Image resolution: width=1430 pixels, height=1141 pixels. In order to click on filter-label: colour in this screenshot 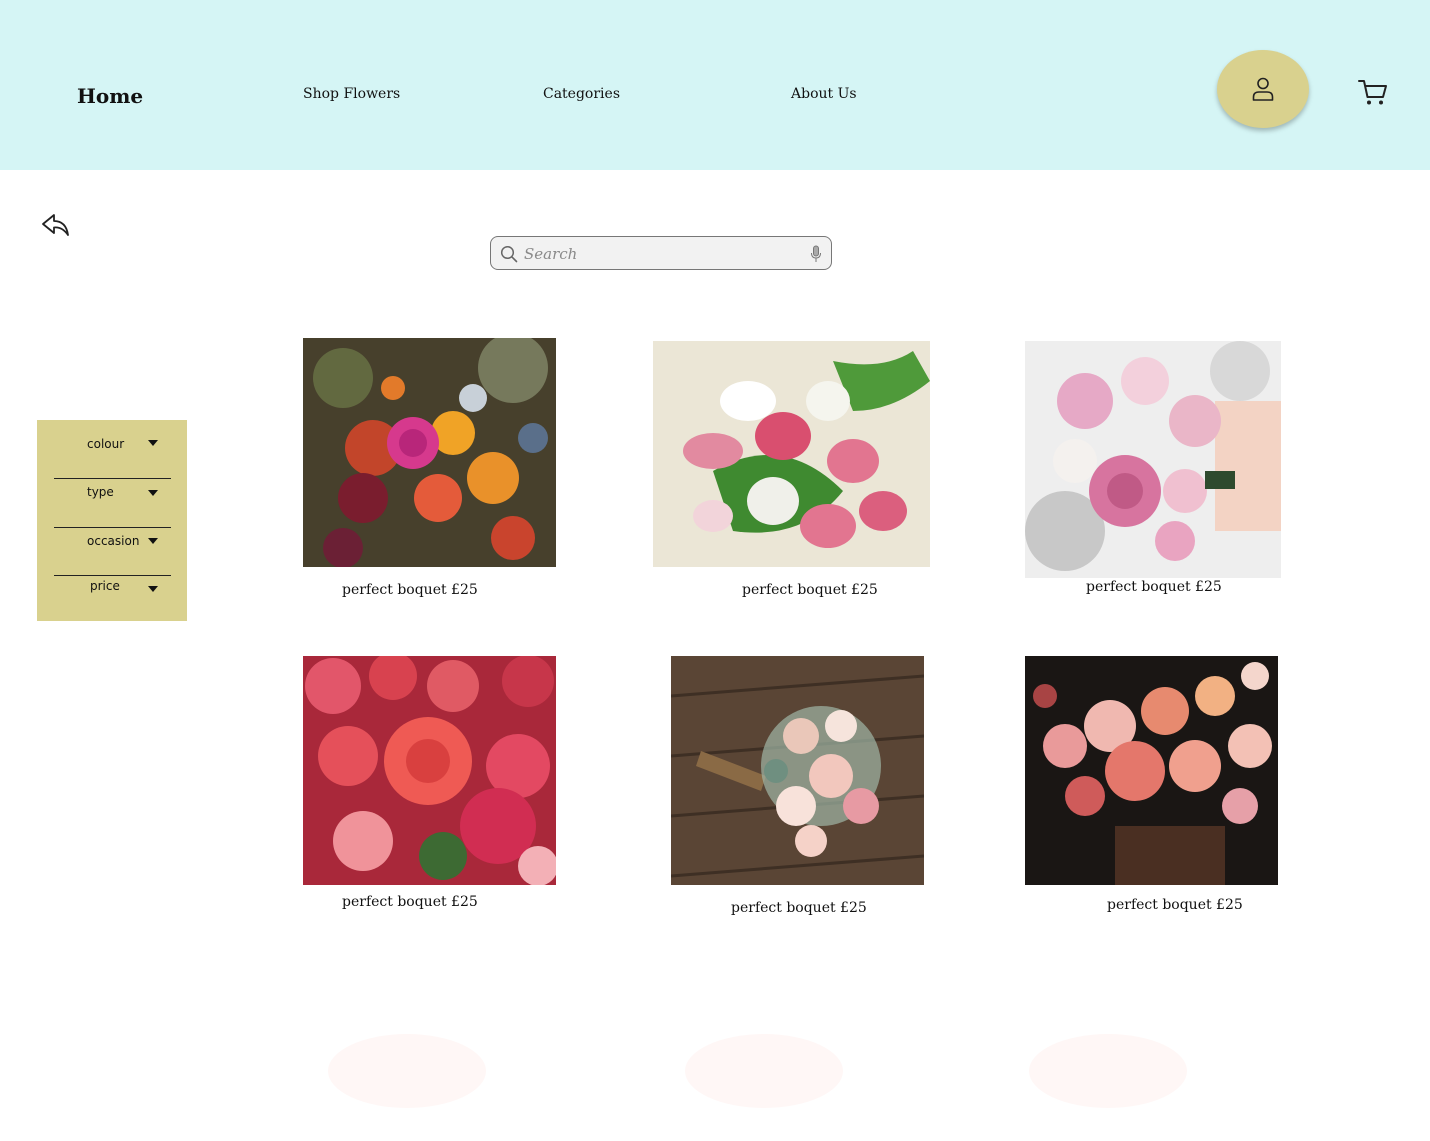, I will do `click(106, 444)`.